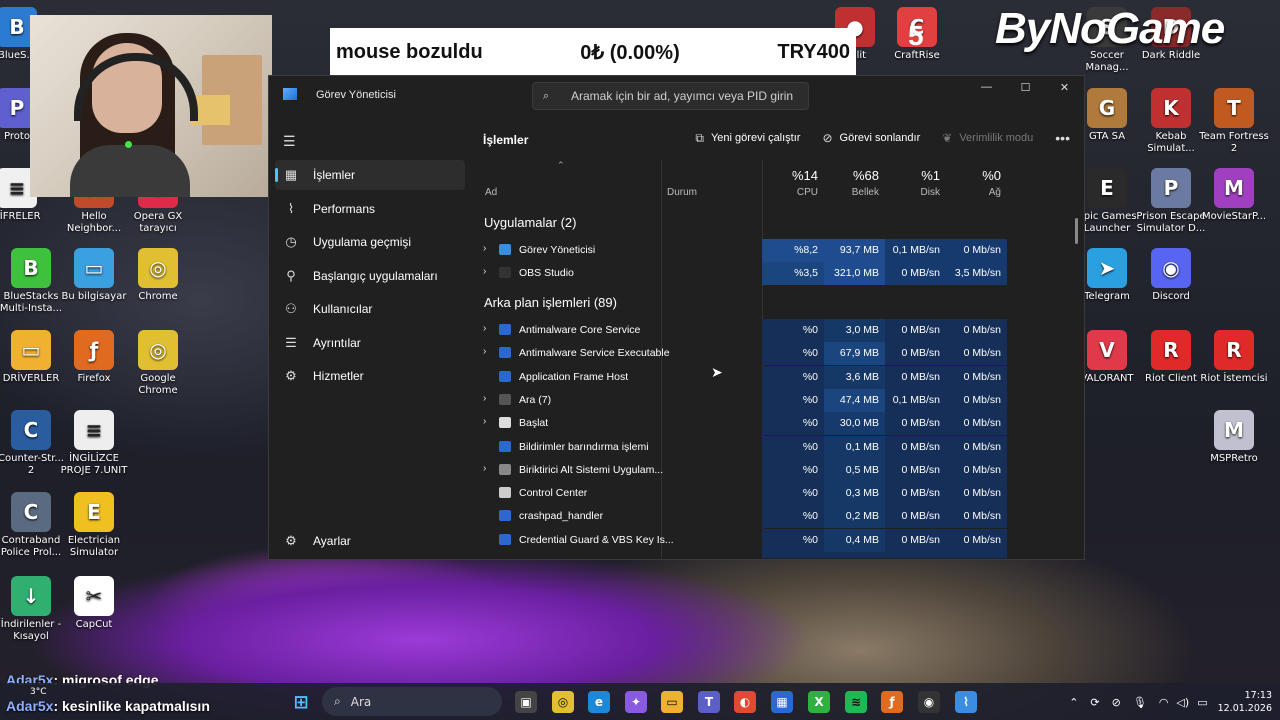  I want to click on table-row, so click(737, 555).